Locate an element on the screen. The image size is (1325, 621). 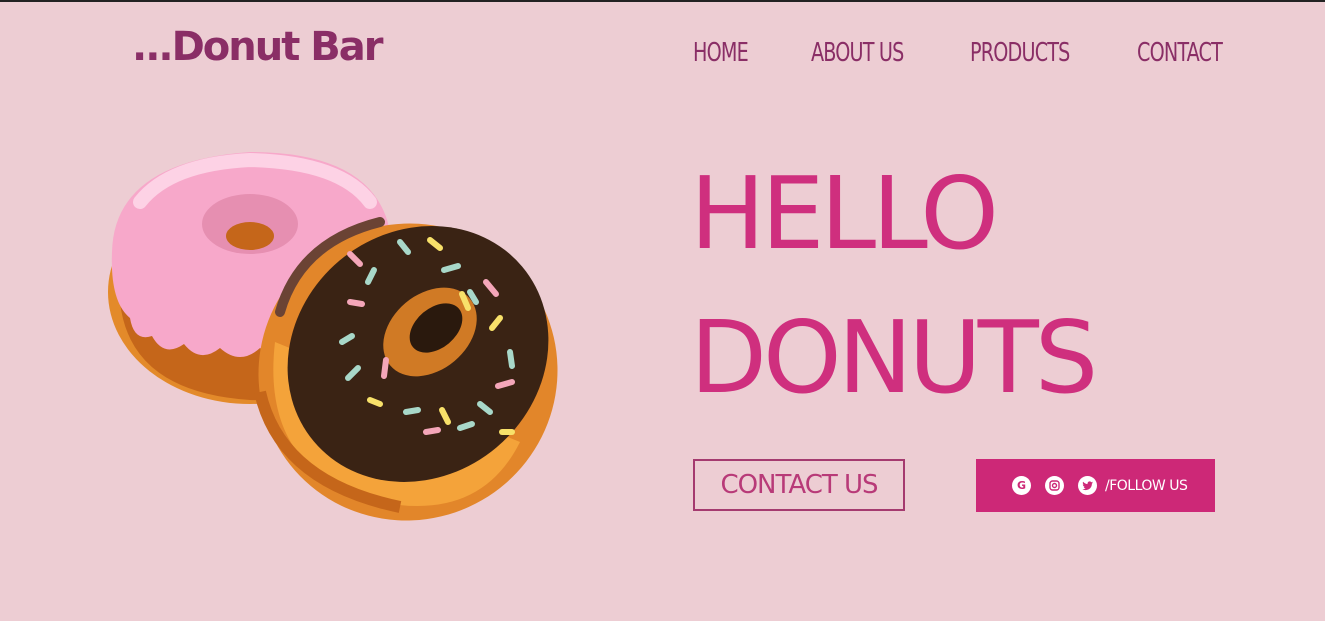
nav-item-products: PRODUCTS is located at coordinates (1020, 53).